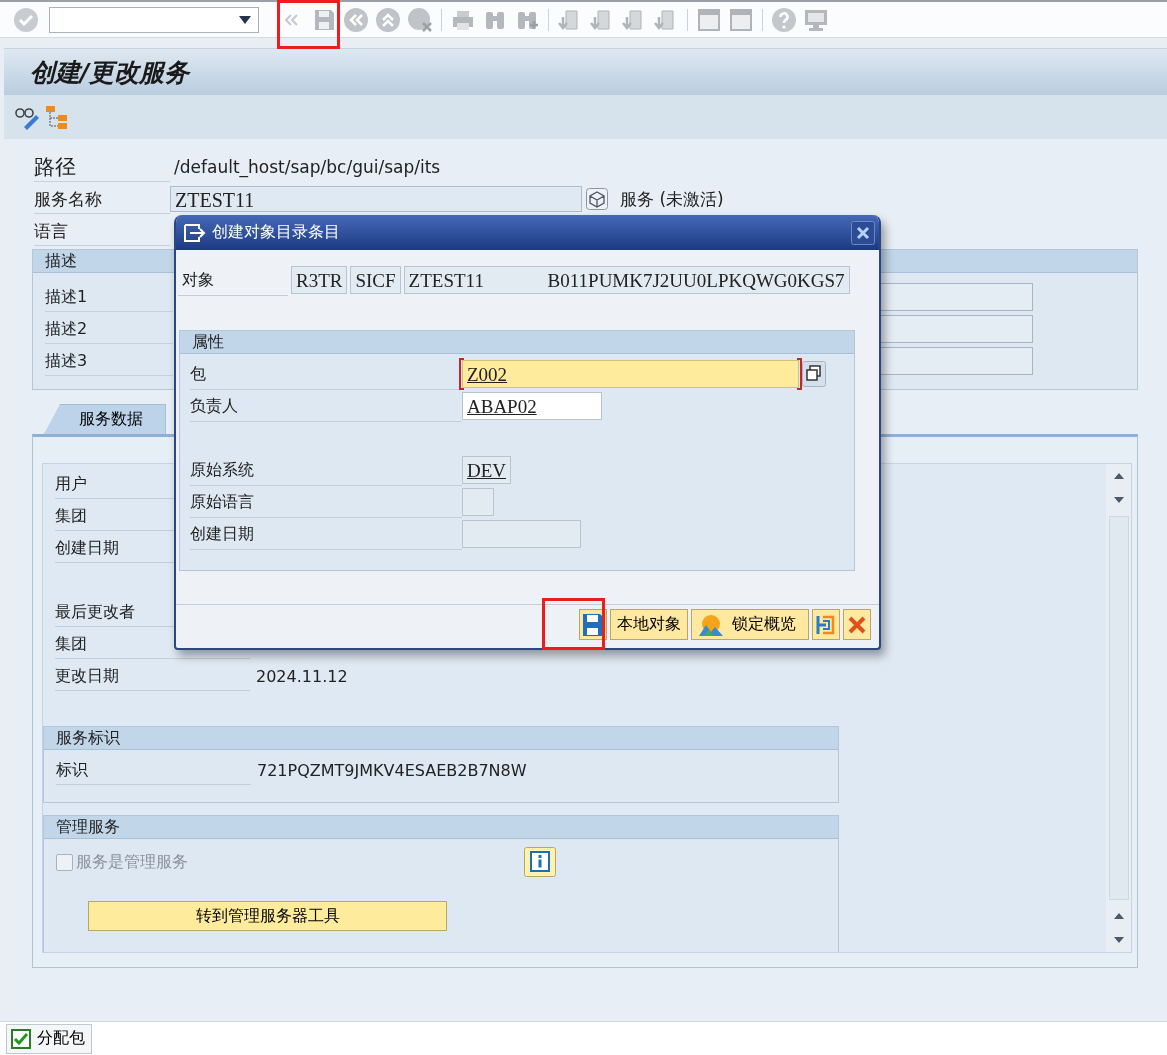 The width and height of the screenshot is (1167, 1055). What do you see at coordinates (326, 406) in the screenshot?
I see `field-label: 负责人` at bounding box center [326, 406].